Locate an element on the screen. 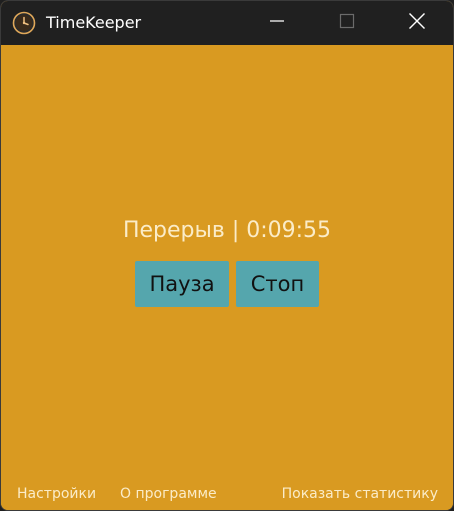 This screenshot has width=454, height=511. close-button is located at coordinates (417, 23).